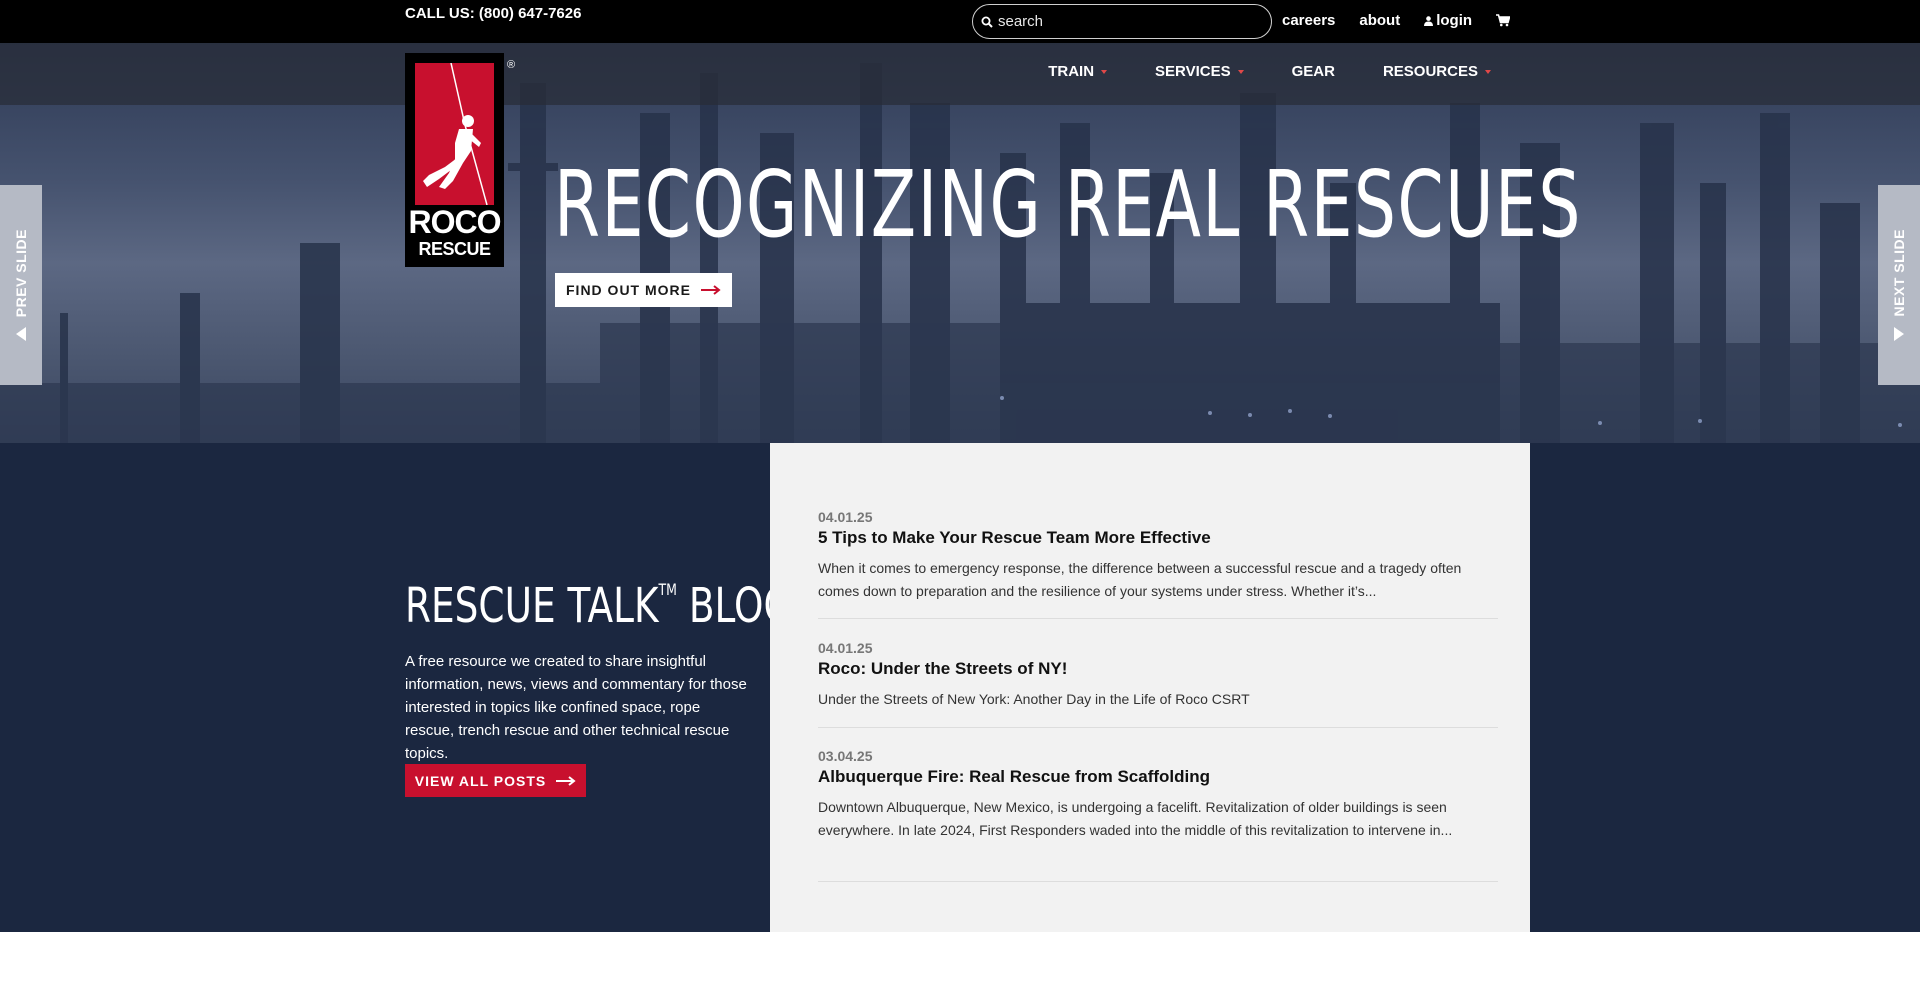 The height and width of the screenshot is (993, 1920). What do you see at coordinates (1068, 204) in the screenshot?
I see `hero-title: RECOGNIZING REAL RESCUES` at bounding box center [1068, 204].